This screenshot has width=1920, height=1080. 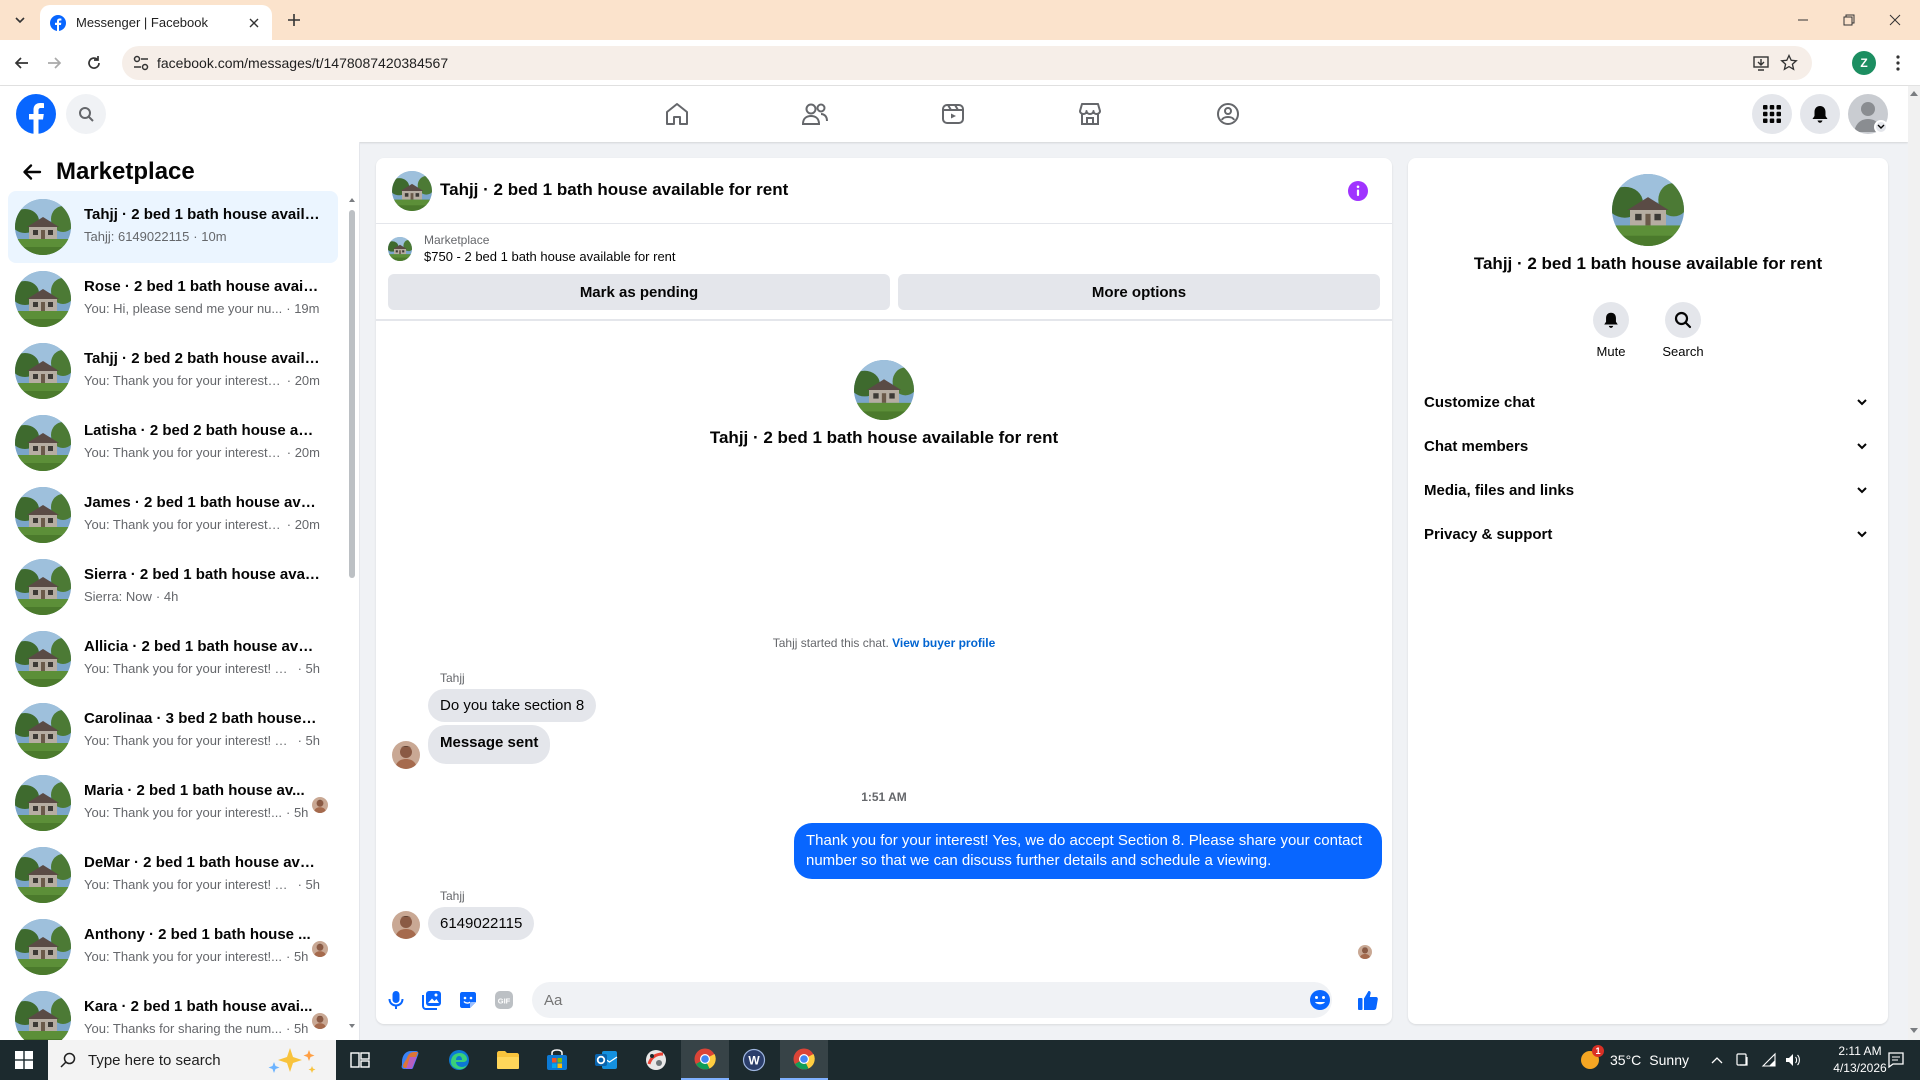 What do you see at coordinates (1320, 1000) in the screenshot?
I see `emoji-icon` at bounding box center [1320, 1000].